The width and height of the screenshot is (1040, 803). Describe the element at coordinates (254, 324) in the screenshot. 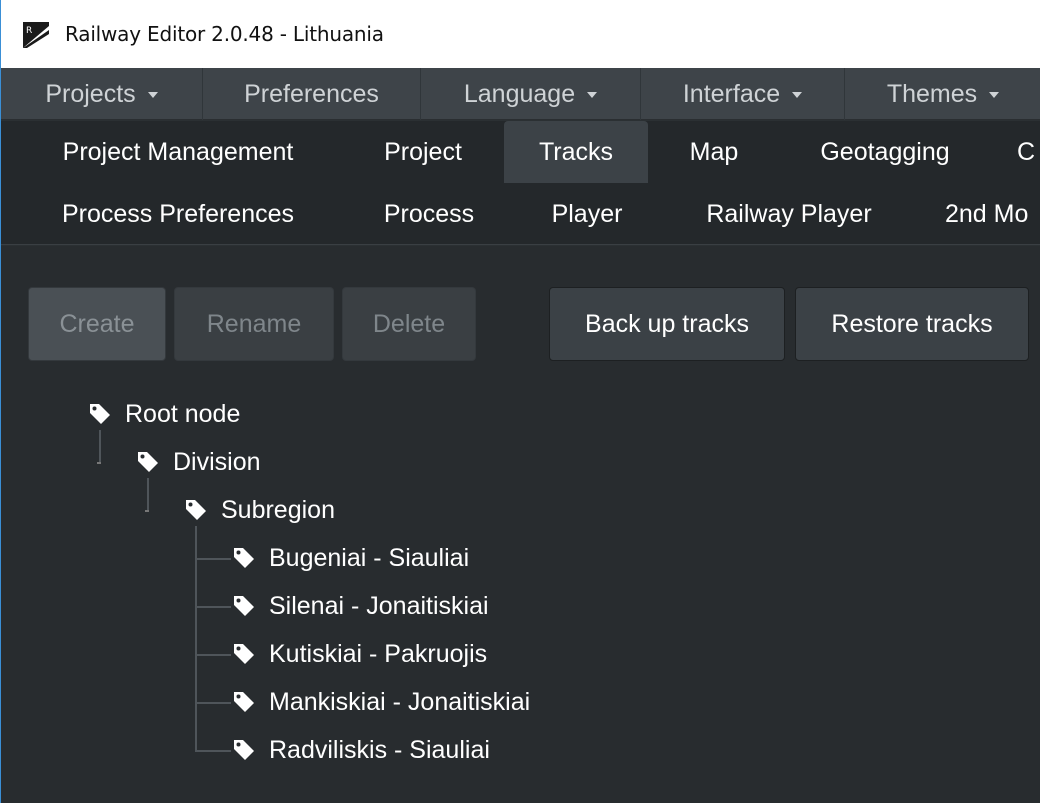

I see `rename-button: Rename` at that location.